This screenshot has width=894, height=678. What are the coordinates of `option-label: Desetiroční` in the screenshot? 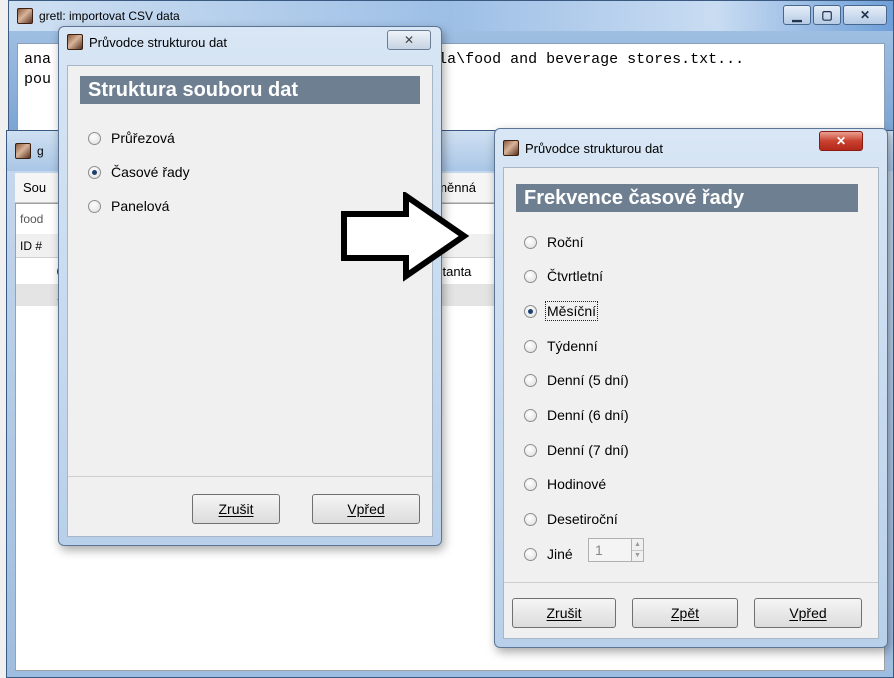 It's located at (582, 519).